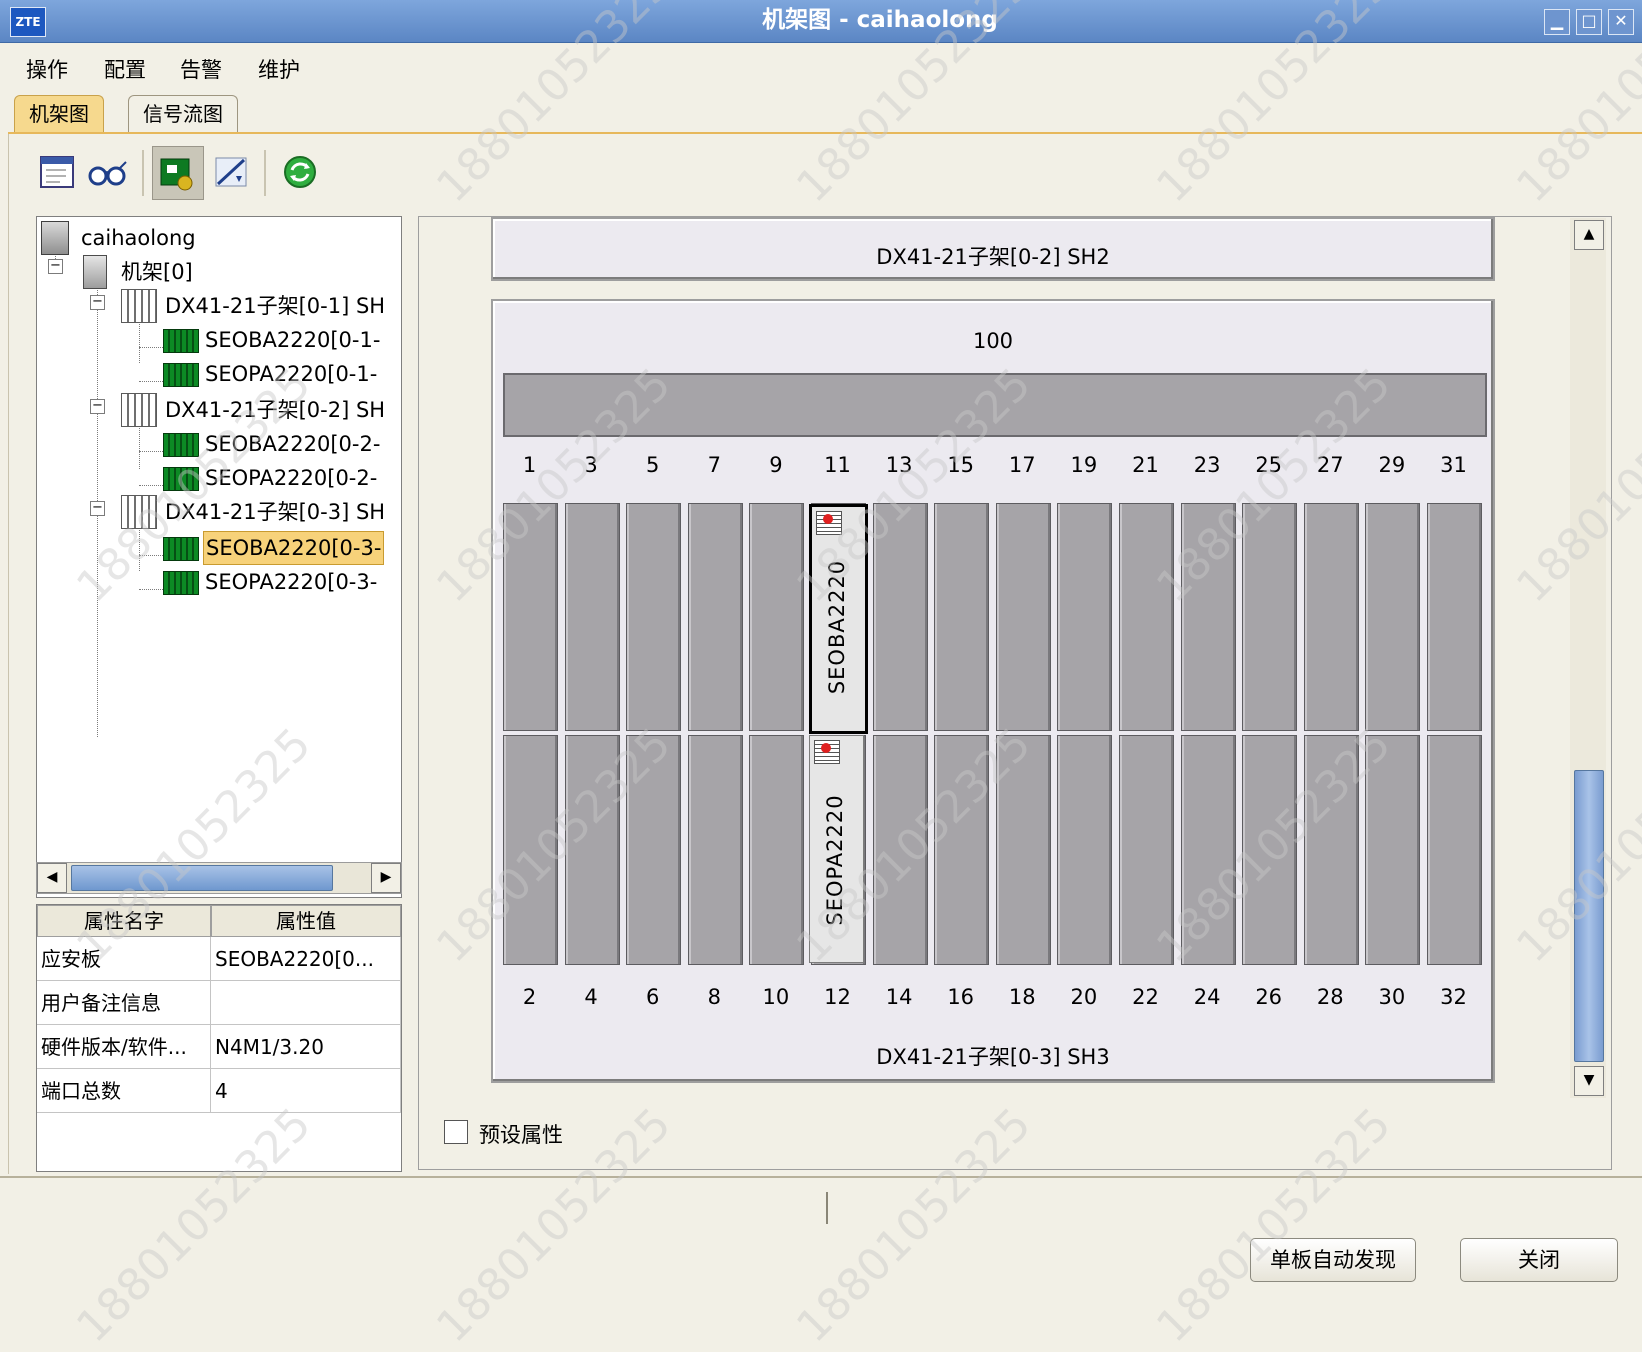 The width and height of the screenshot is (1642, 1352). Describe the element at coordinates (1539, 1260) in the screenshot. I see `close-button: 关闭` at that location.